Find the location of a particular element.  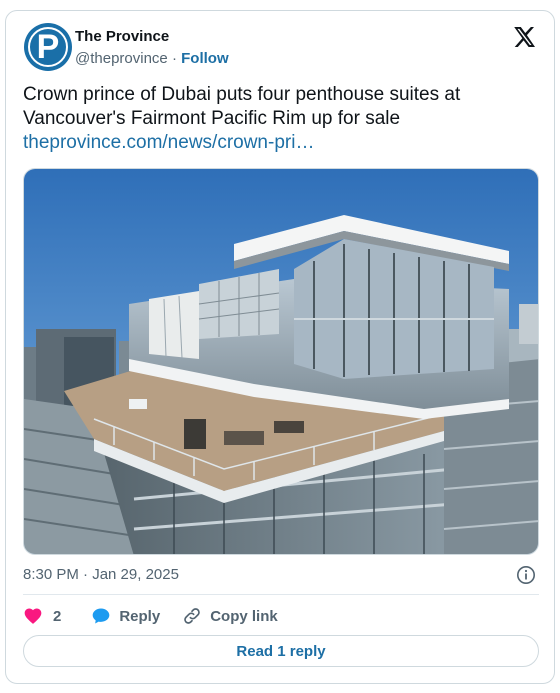

copy-link-button: Copy link is located at coordinates (230, 616).